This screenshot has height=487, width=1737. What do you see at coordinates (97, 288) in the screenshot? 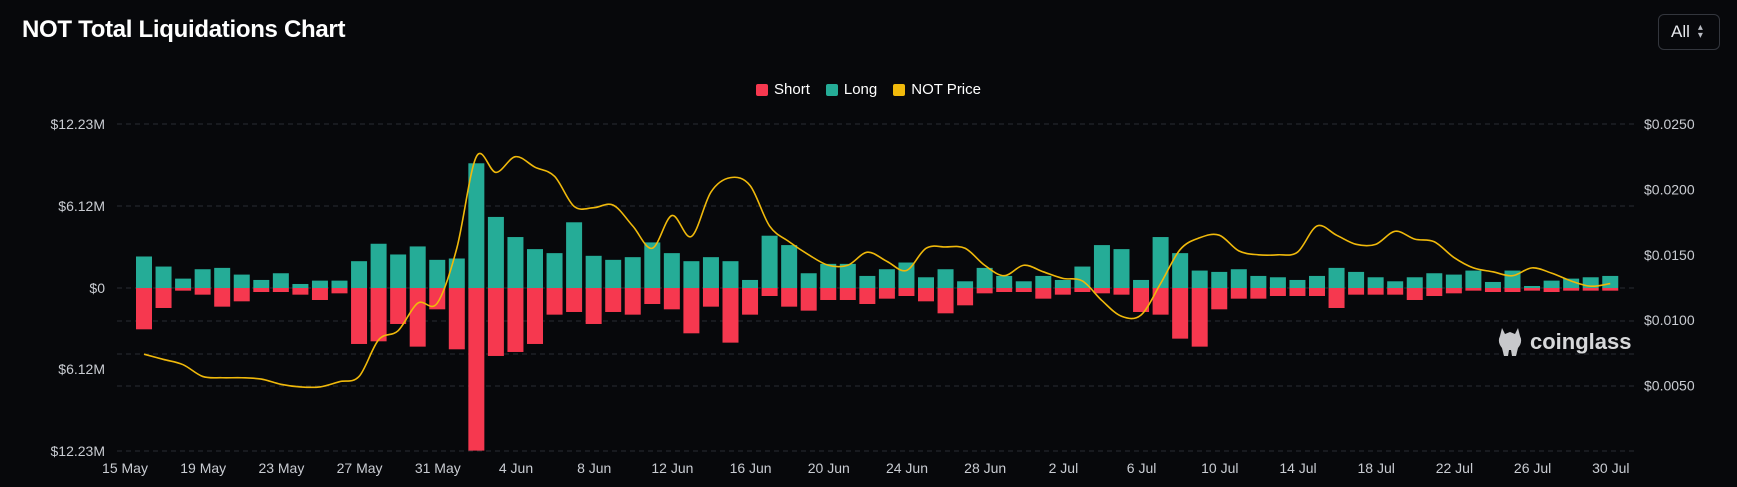
I see `y-left-tick-label: $0` at bounding box center [97, 288].